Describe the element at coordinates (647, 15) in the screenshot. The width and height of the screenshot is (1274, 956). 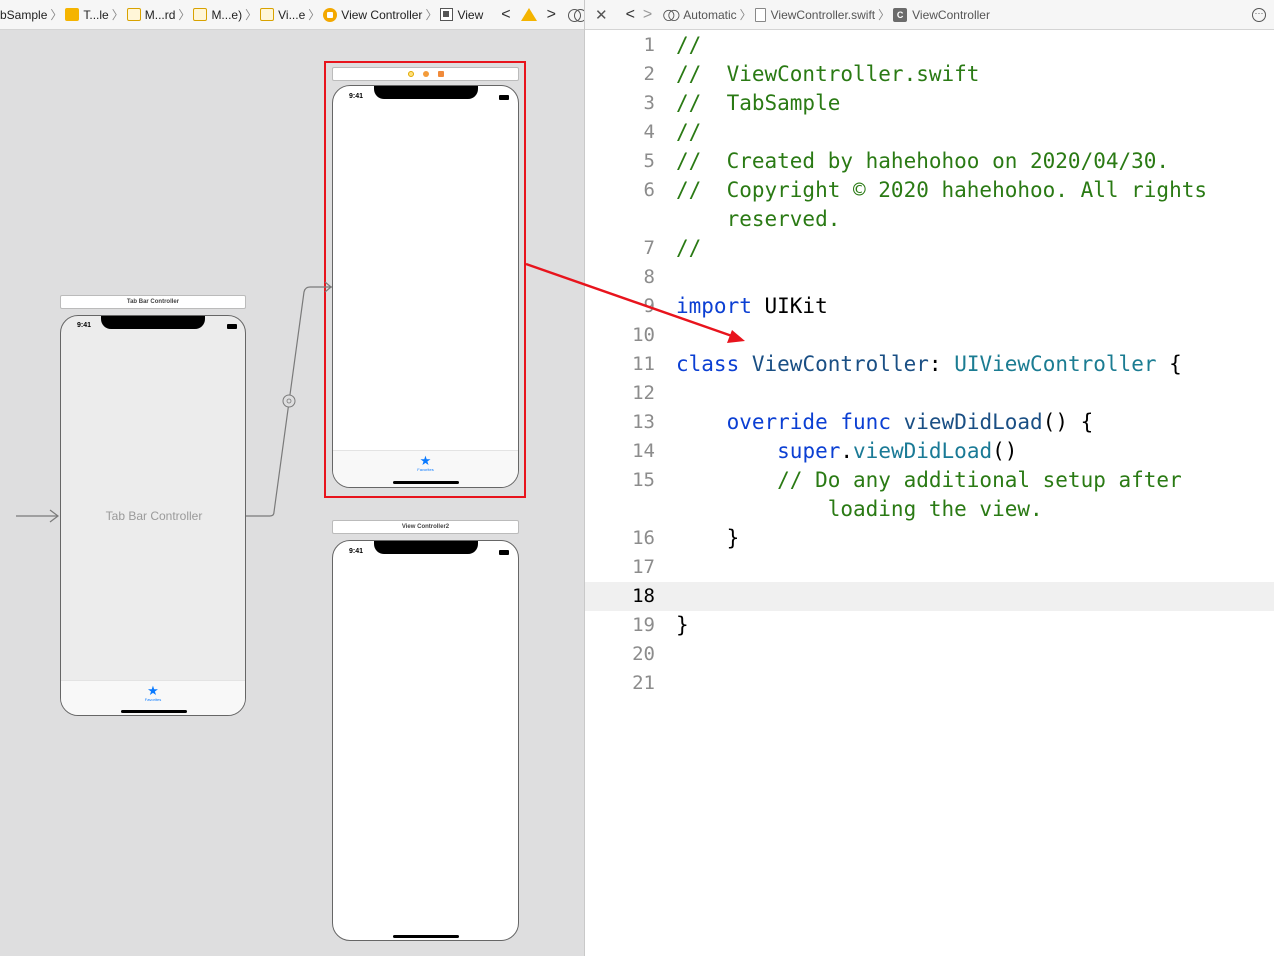
I see `forward-icon: >` at that location.